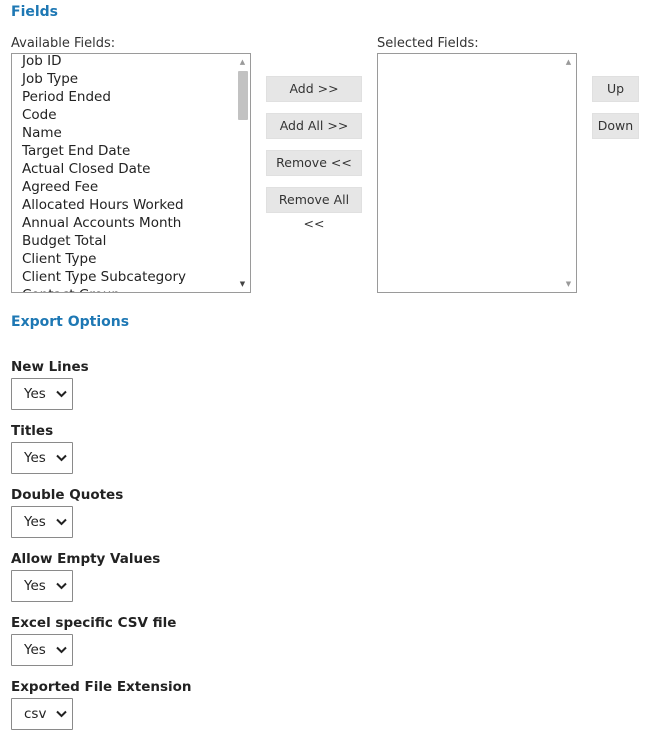  I want to click on new-lines-label: New Lines, so click(50, 367).